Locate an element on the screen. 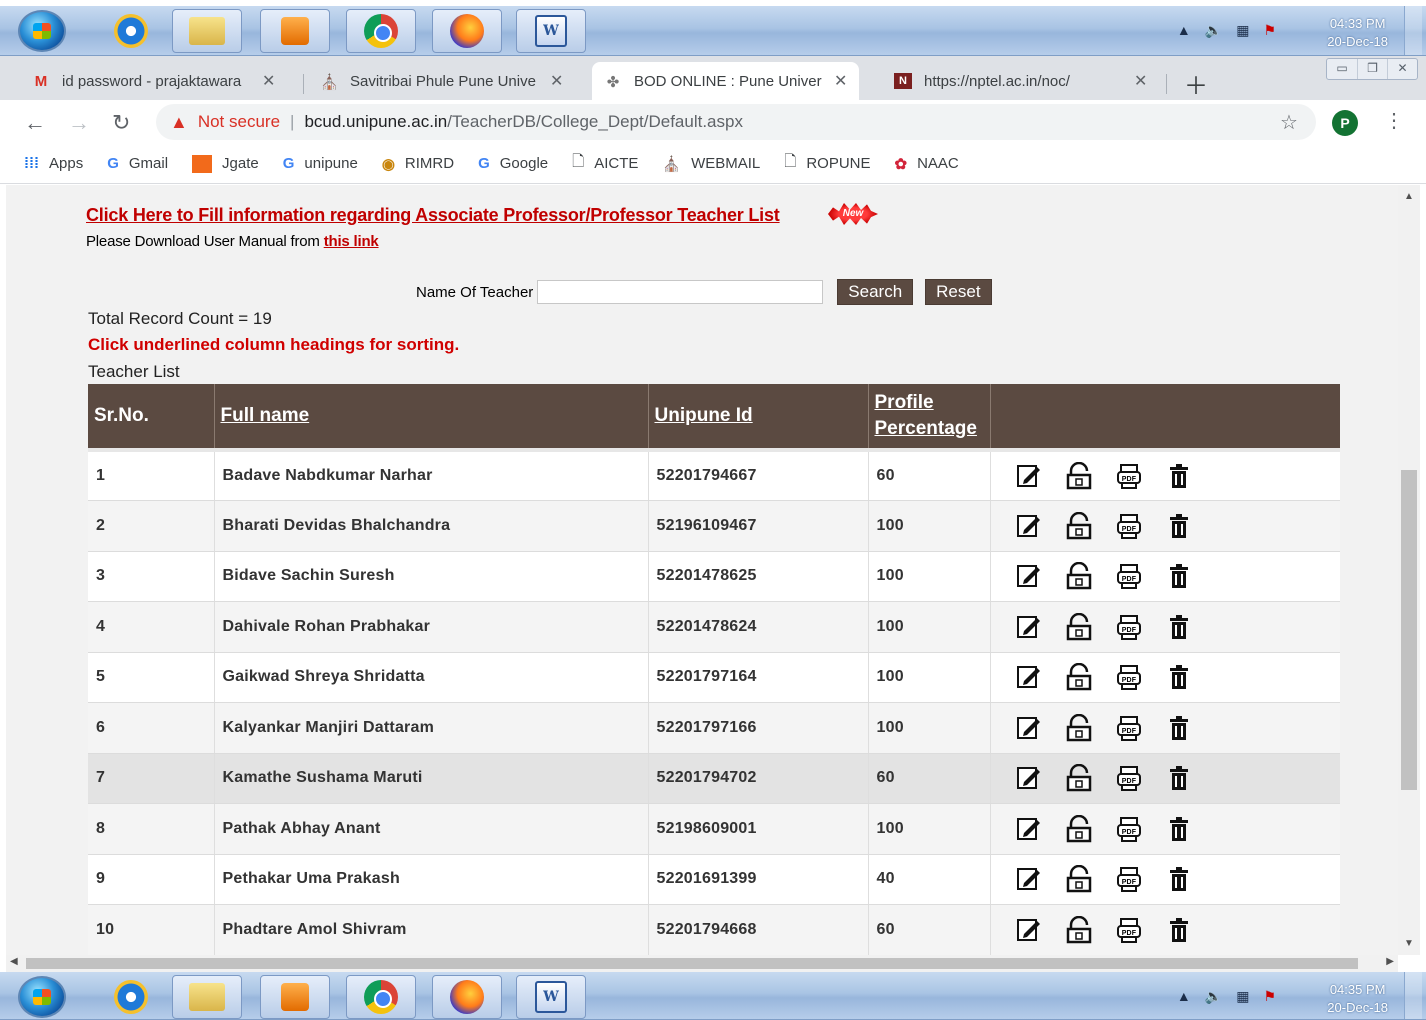  taskbar-media-button is located at coordinates (295, 997).